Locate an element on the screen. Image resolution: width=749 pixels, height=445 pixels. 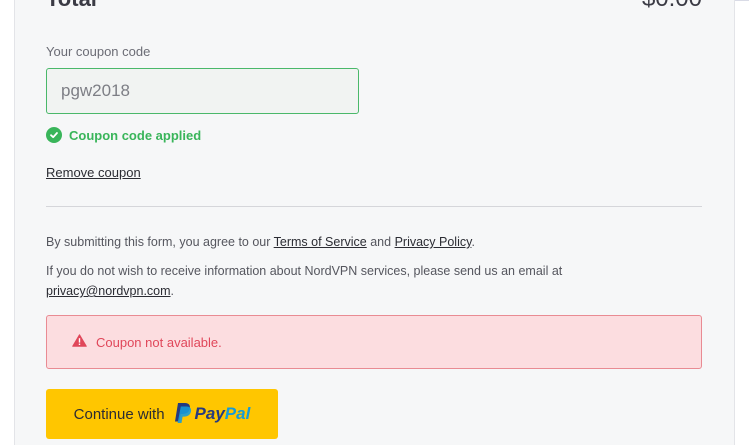
paypal-wordmark: PayPal is located at coordinates (223, 414).